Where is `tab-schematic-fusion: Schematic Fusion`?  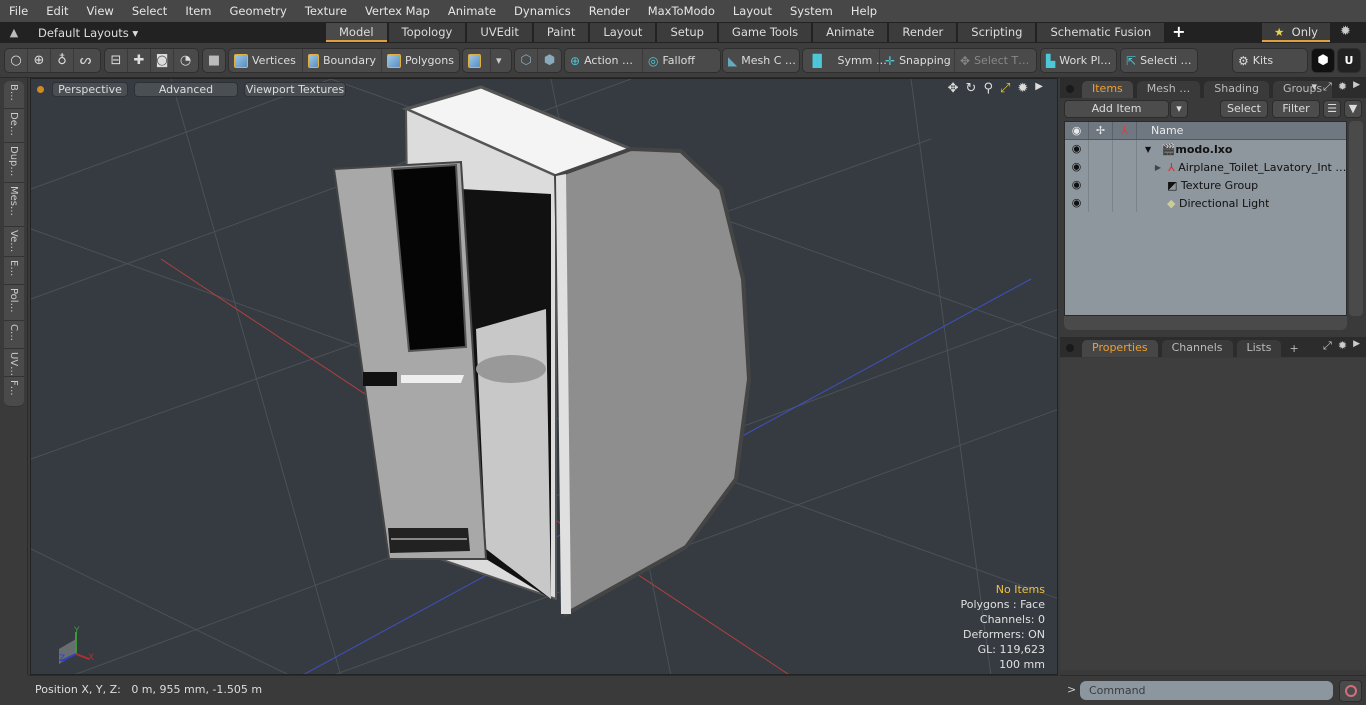
tab-schematic-fusion: Schematic Fusion is located at coordinates (1101, 32).